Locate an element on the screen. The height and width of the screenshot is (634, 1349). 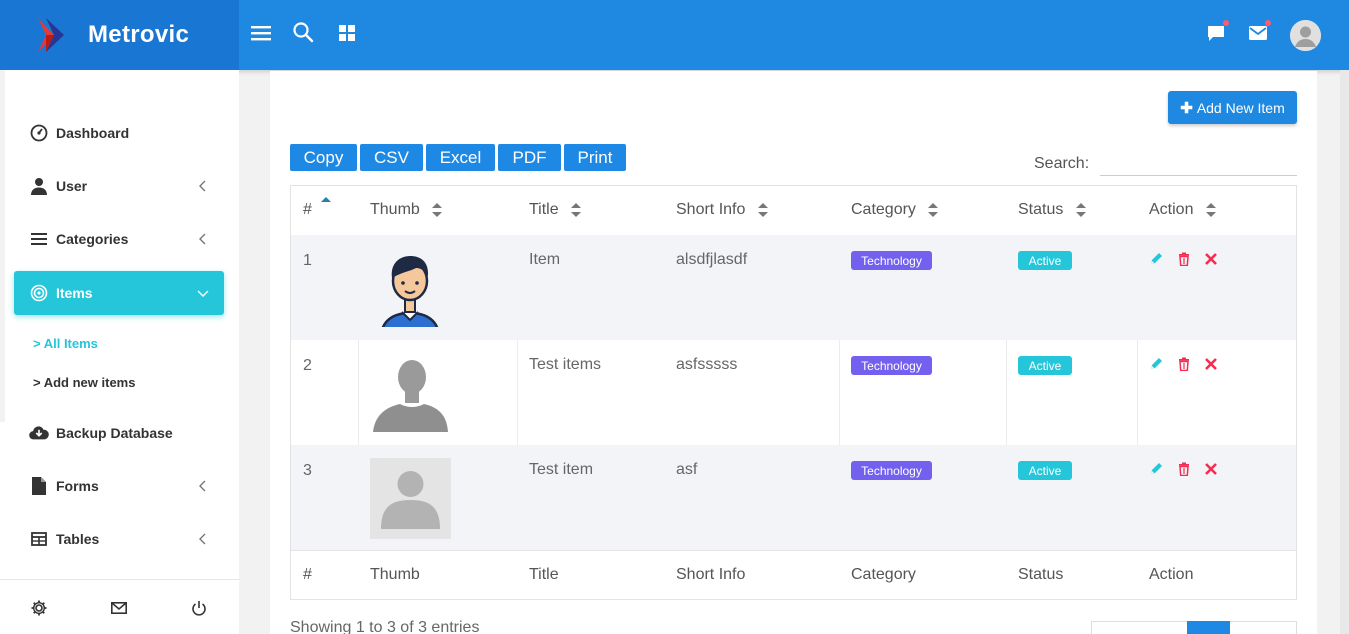
app-name: Metrovic is located at coordinates (139, 34).